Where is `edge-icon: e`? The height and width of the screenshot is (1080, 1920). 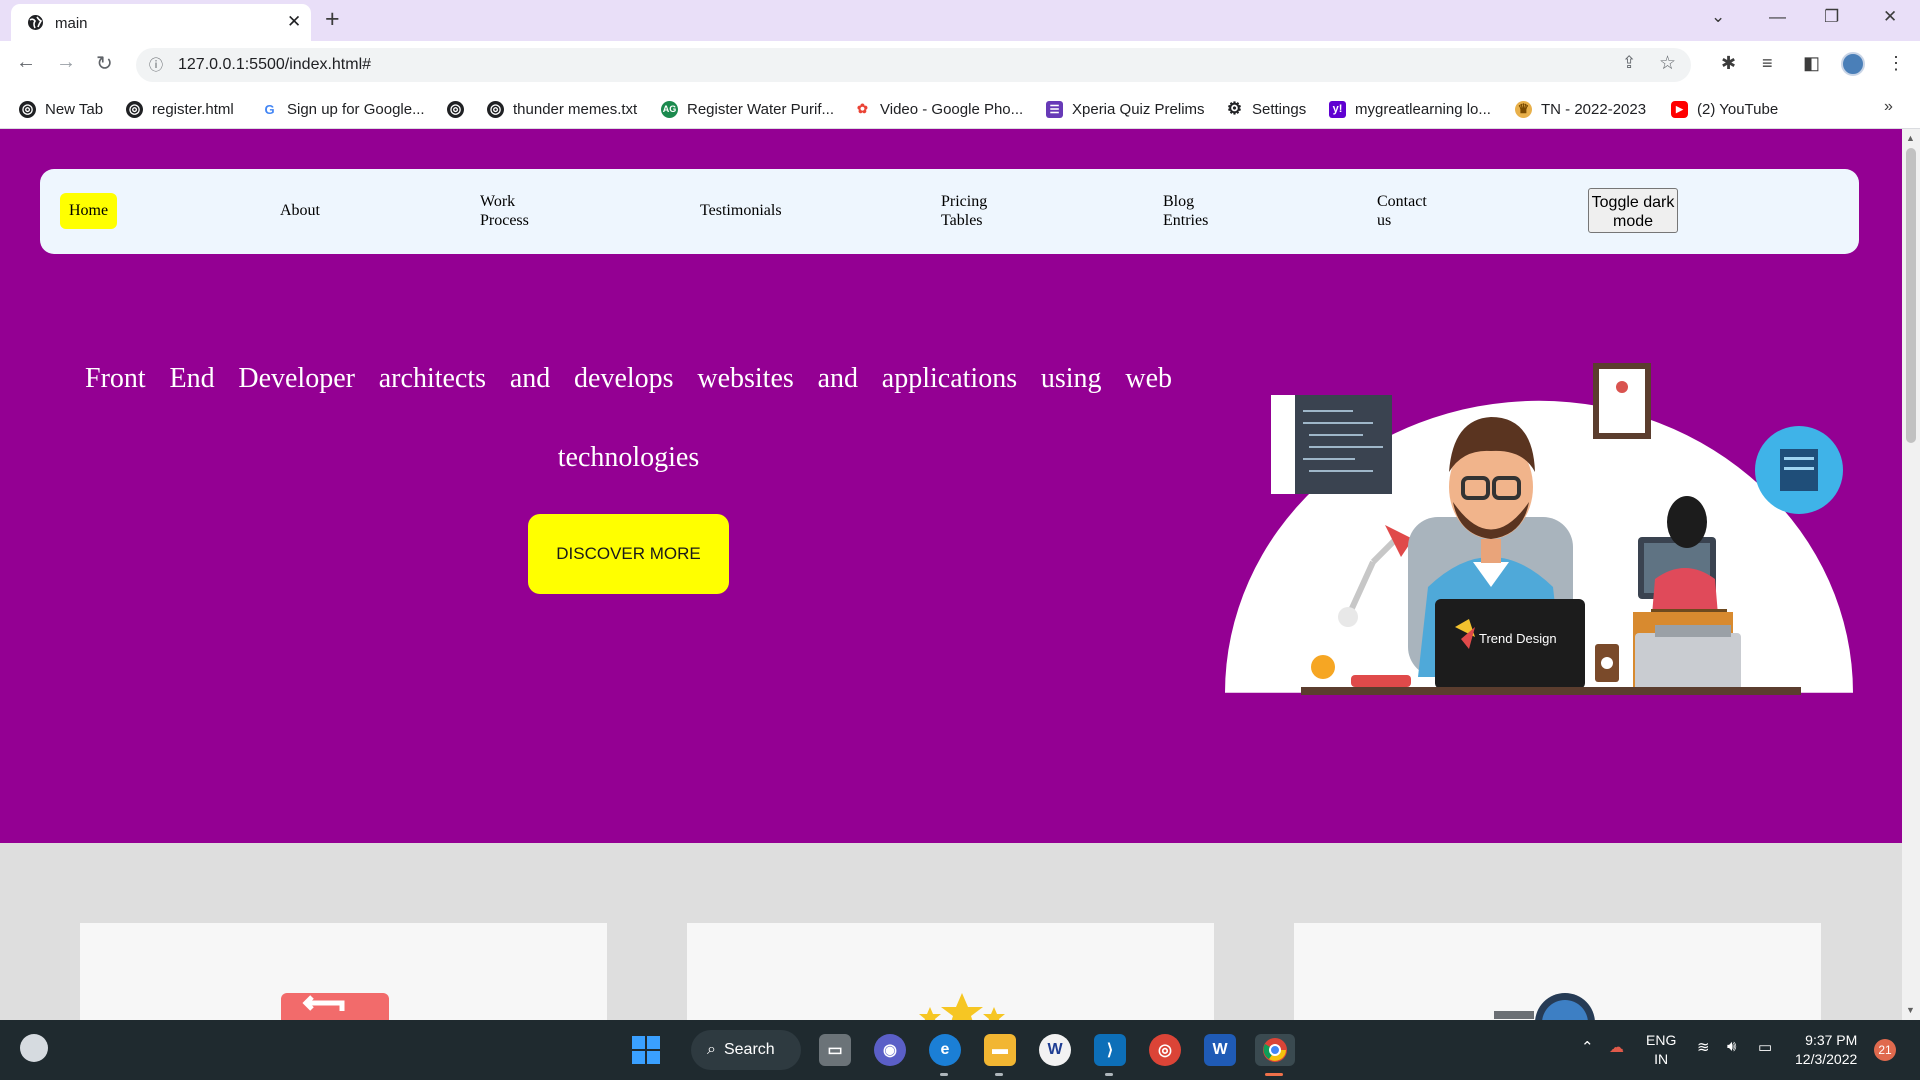 edge-icon: e is located at coordinates (945, 1050).